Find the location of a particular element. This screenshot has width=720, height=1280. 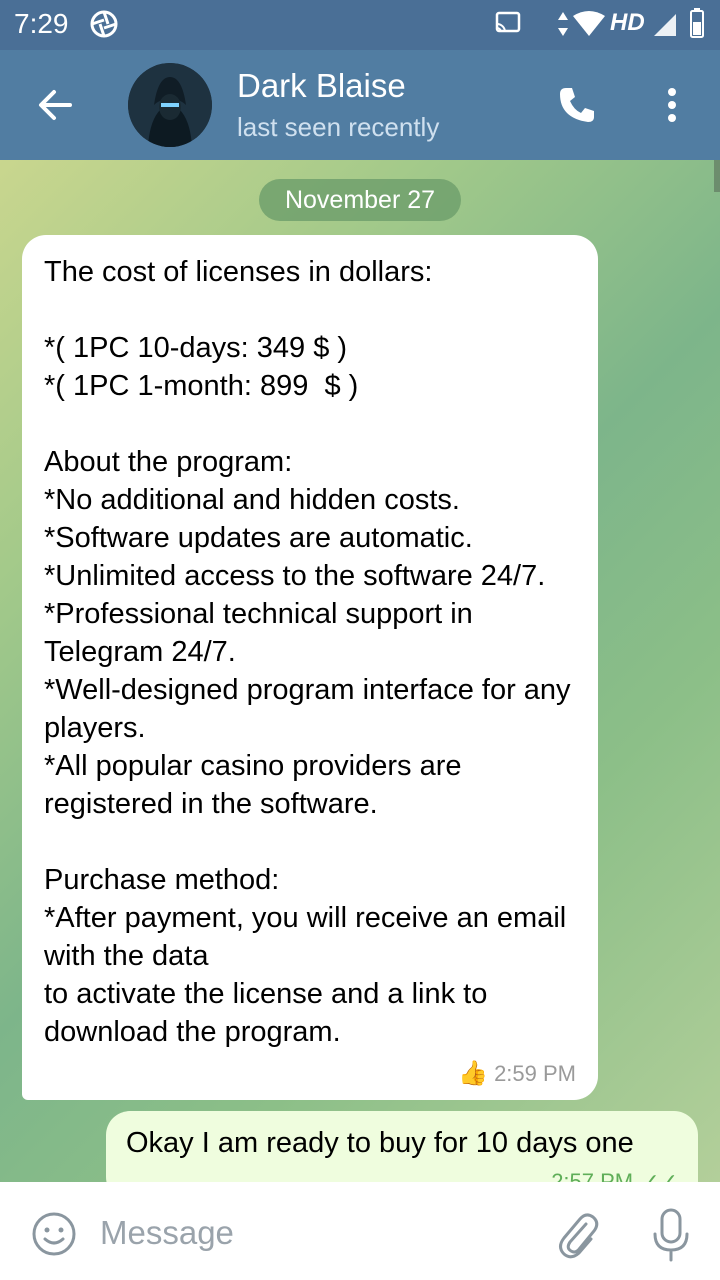

status-time: 7:29 is located at coordinates (41, 23).